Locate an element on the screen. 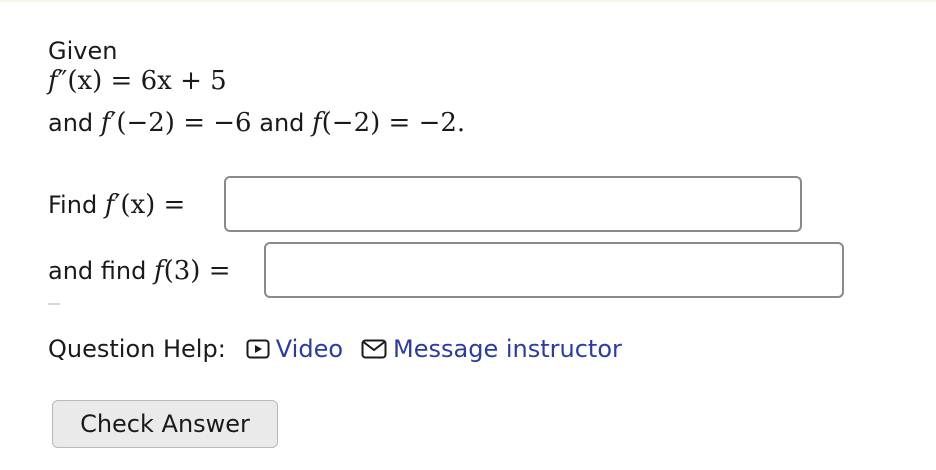  find-function-value-prompt: and find f(3) = is located at coordinates (139, 271).